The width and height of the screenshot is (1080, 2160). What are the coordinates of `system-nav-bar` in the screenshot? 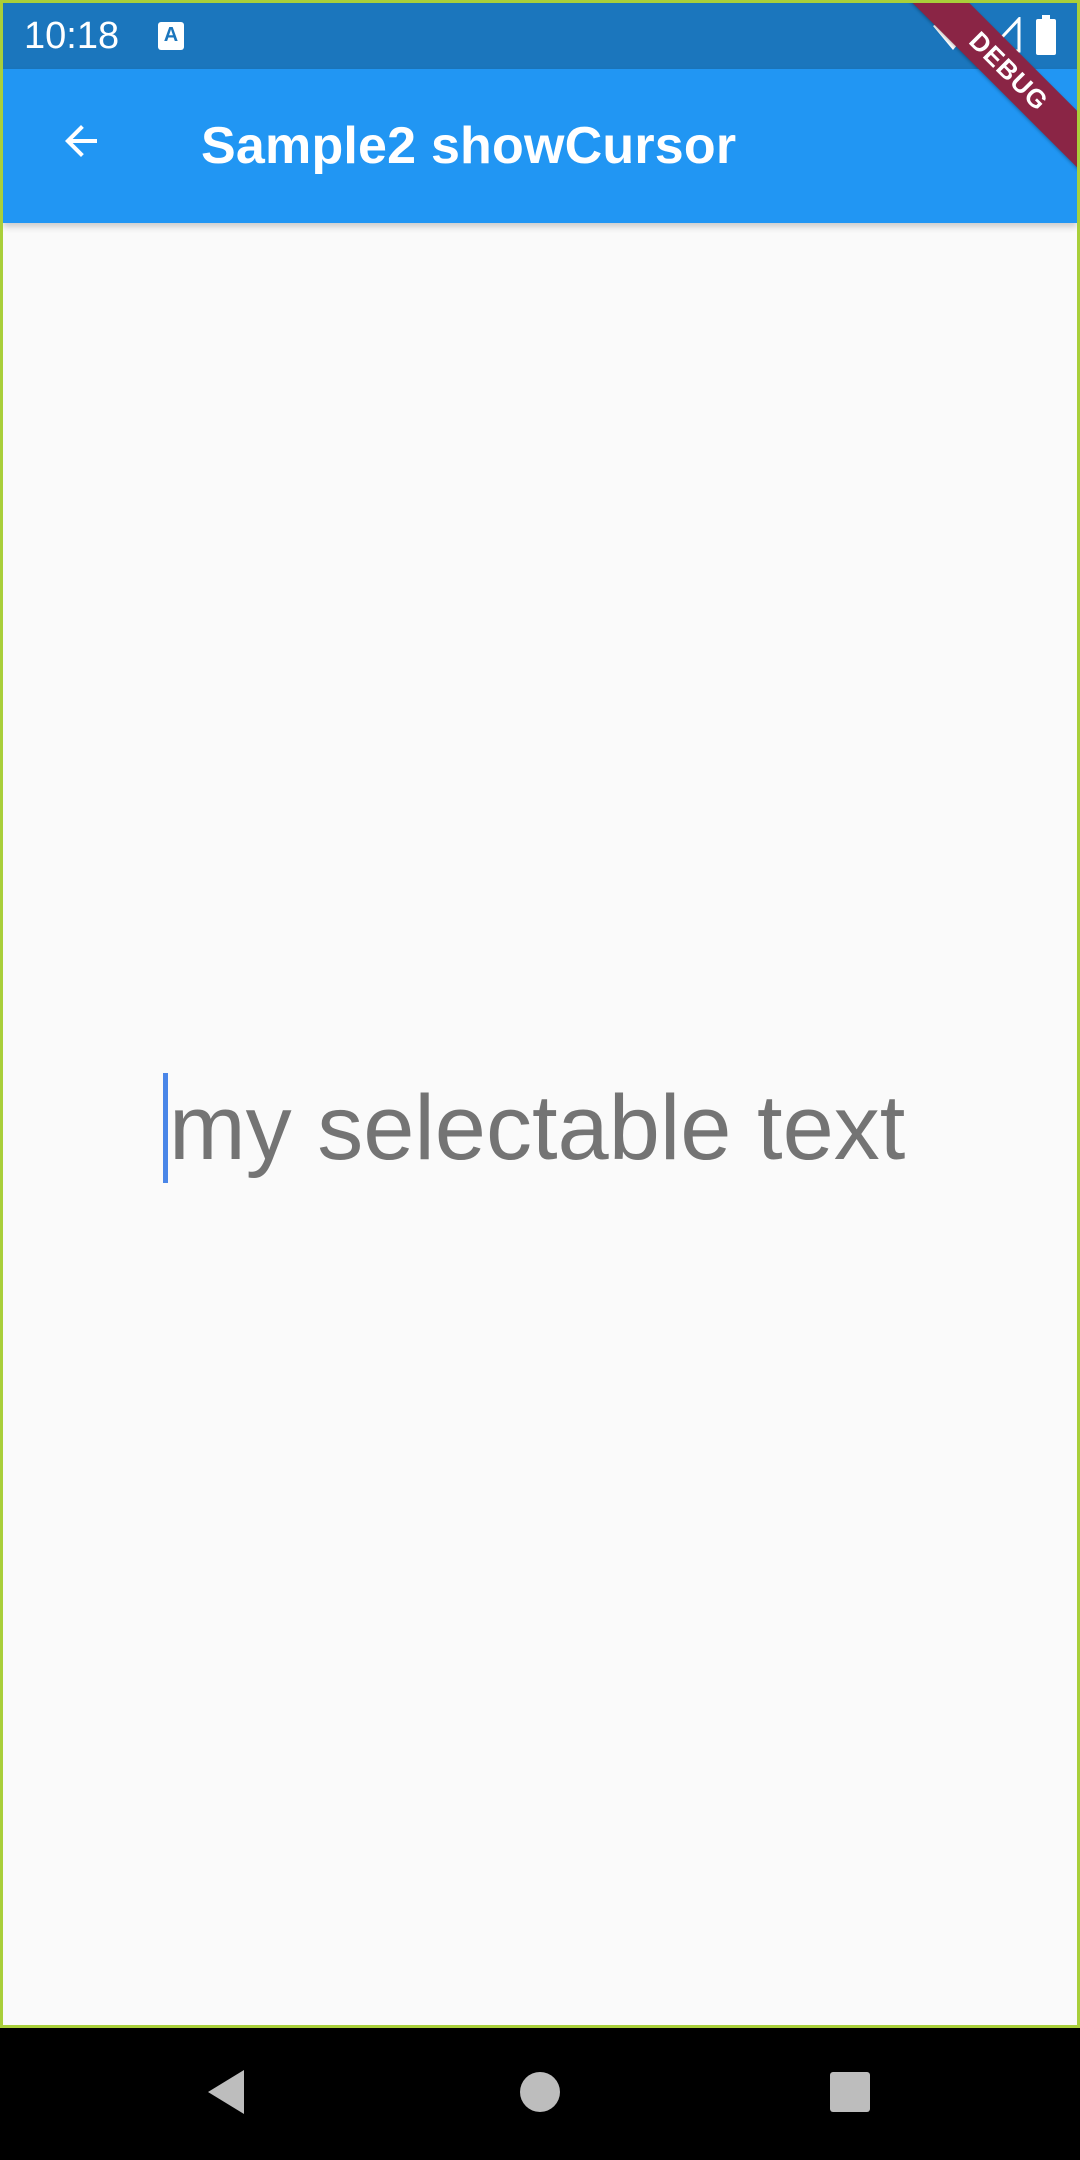 It's located at (540, 2094).